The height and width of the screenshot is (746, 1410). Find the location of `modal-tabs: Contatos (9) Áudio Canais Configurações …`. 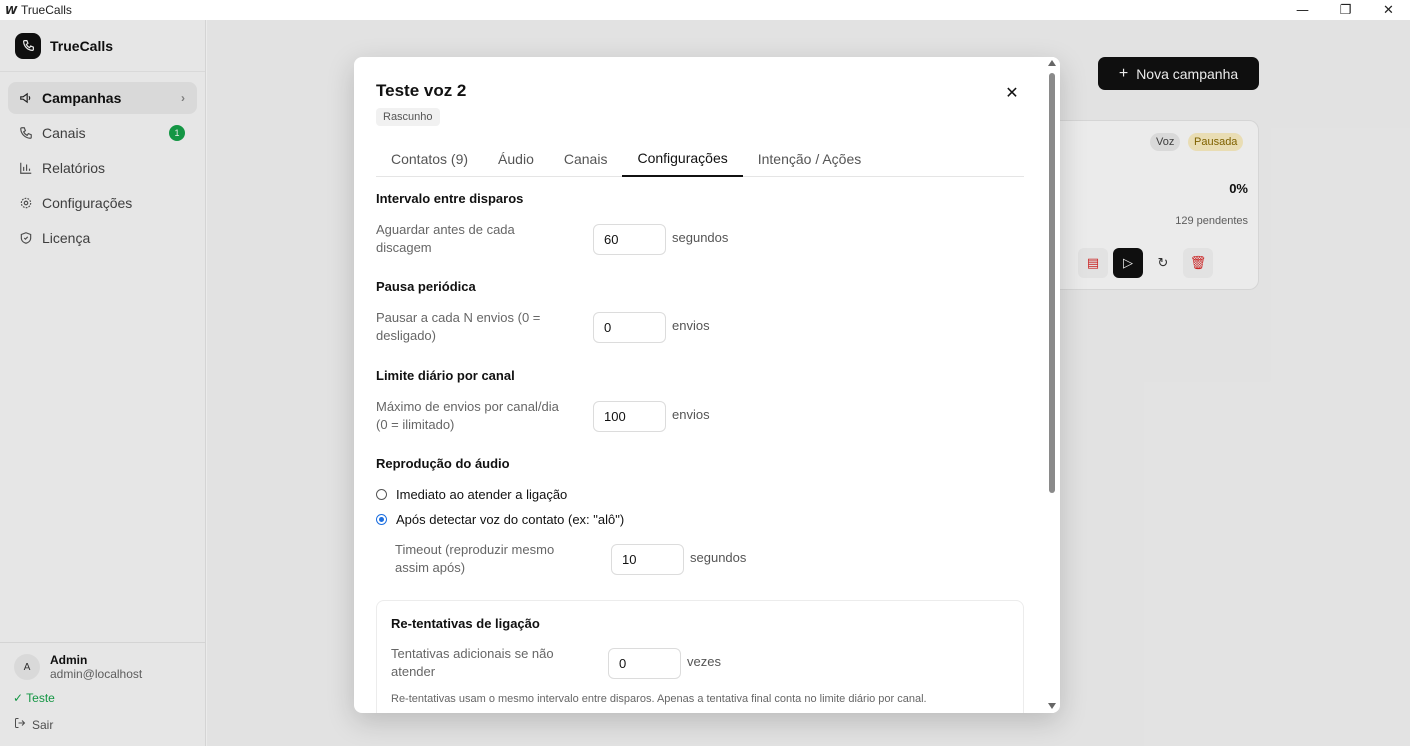

modal-tabs: Contatos (9) Áudio Canais Configurações … is located at coordinates (700, 159).